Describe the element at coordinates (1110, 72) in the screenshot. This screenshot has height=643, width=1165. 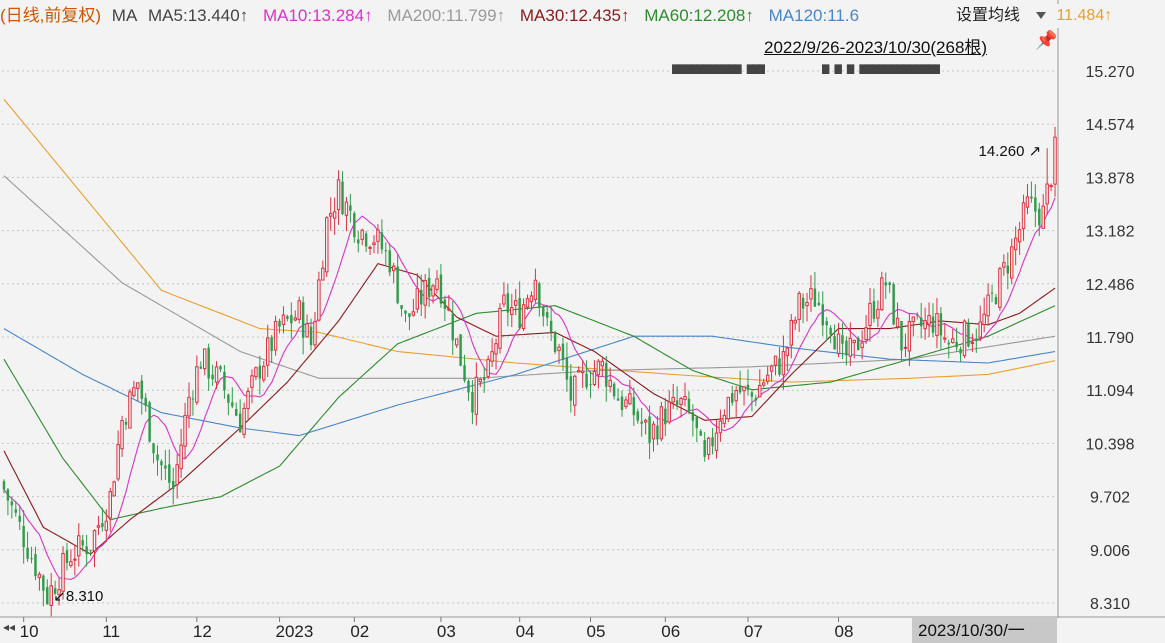
I see `y-tick-label: 15.270` at that location.